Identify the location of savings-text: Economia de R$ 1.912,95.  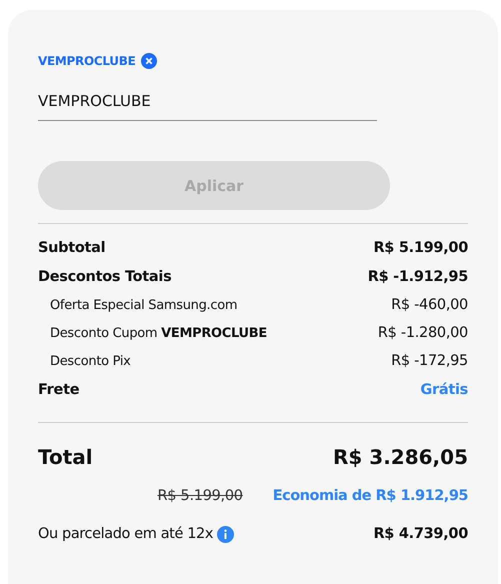
(370, 496).